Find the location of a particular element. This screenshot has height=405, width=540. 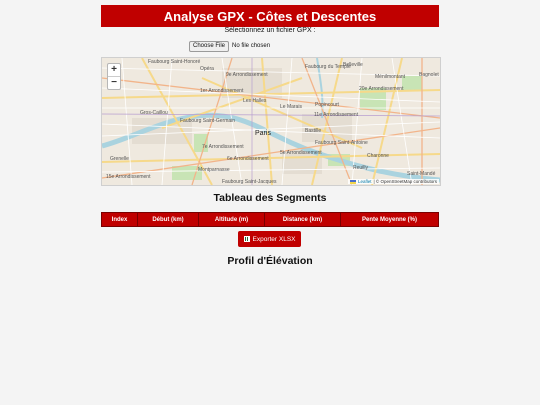

osm-attribution: | © OpenStreetMap contributors is located at coordinates (405, 181).